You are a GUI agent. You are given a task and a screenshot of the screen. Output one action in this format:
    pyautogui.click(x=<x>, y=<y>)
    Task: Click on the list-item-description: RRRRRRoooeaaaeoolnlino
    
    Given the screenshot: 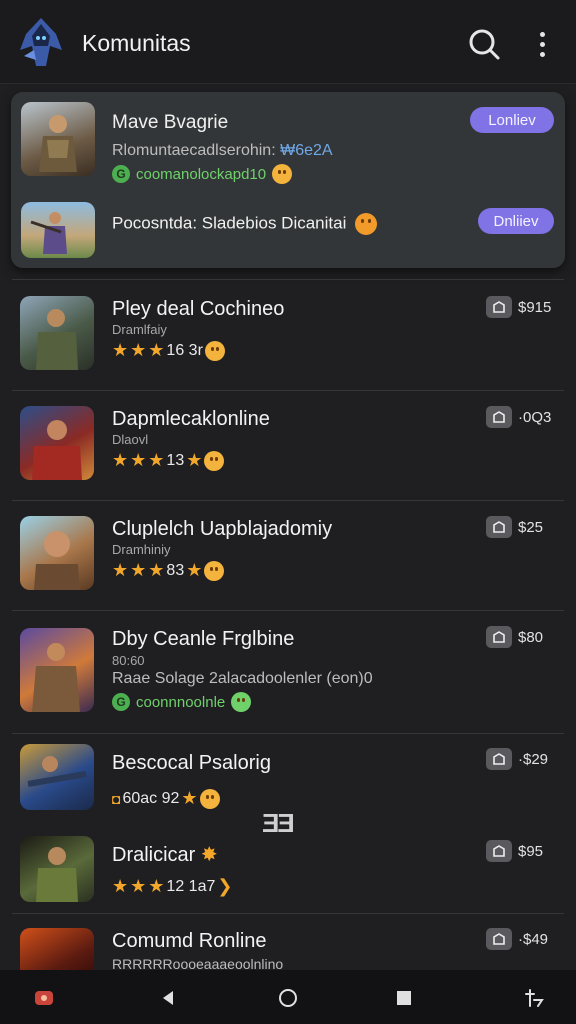 What is the action you would take?
    pyautogui.click(x=198, y=963)
    